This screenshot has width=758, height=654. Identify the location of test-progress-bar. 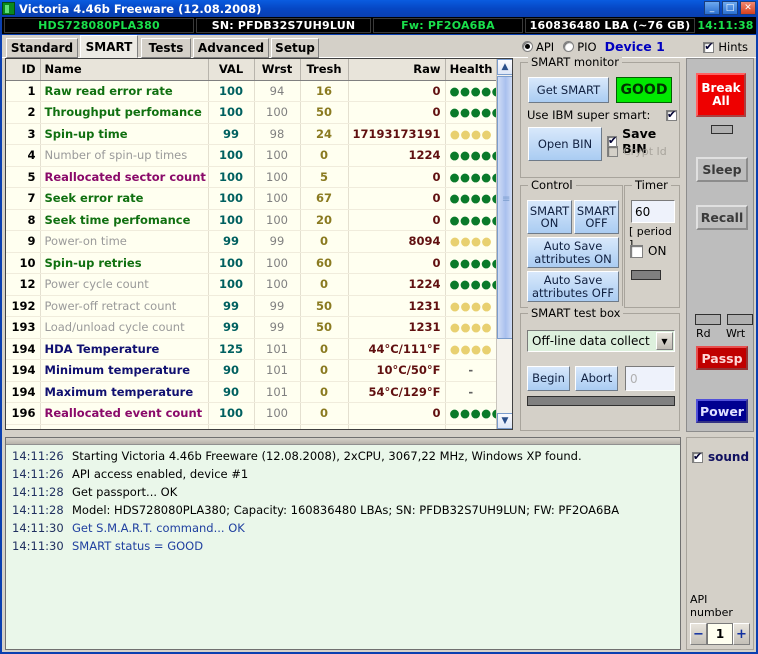
(601, 401).